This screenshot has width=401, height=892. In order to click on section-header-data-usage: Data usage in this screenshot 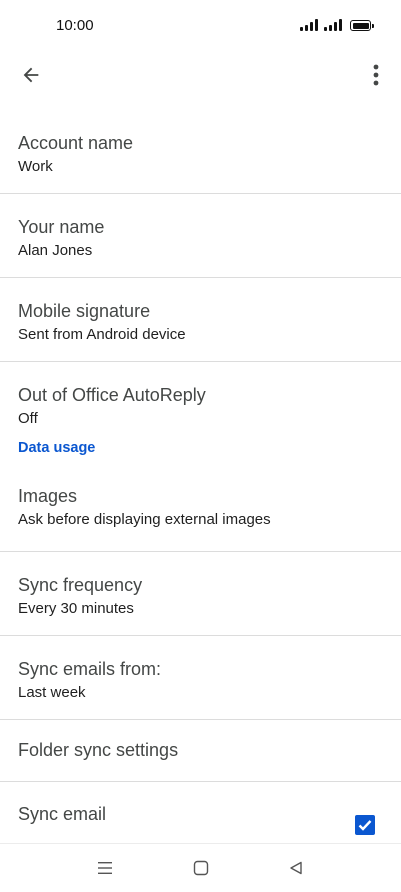, I will do `click(200, 452)`.